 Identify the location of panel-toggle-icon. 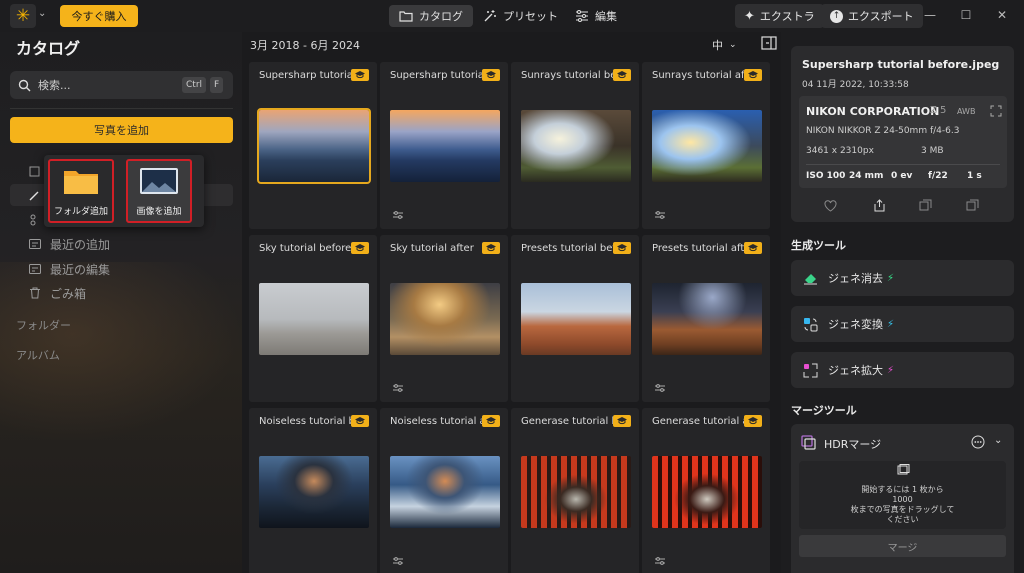
(769, 43).